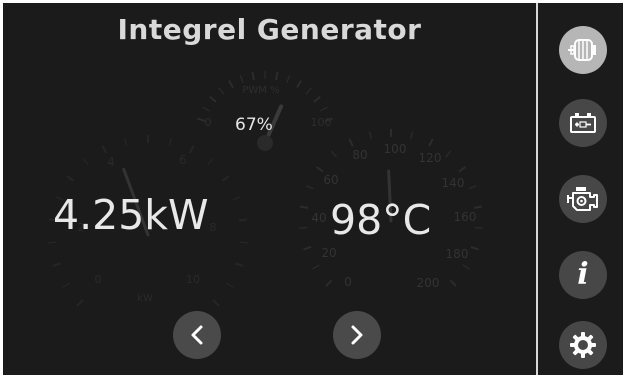 This screenshot has width=626, height=378. What do you see at coordinates (465, 217) in the screenshot?
I see `temp-tick-label: 160` at bounding box center [465, 217].